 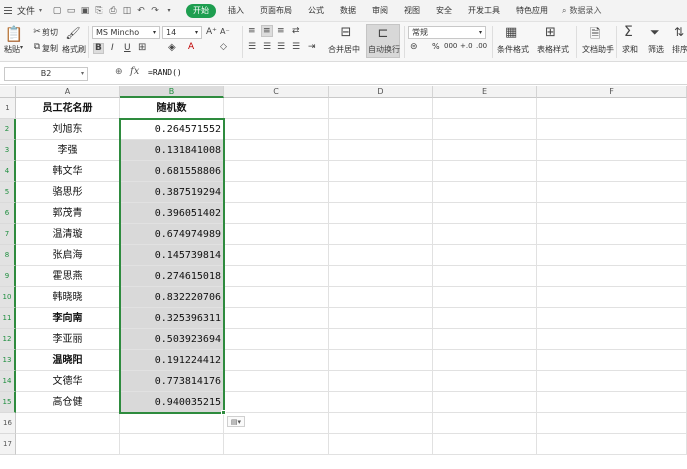 I want to click on random-value-cell: 0.191224412, so click(x=172, y=360).